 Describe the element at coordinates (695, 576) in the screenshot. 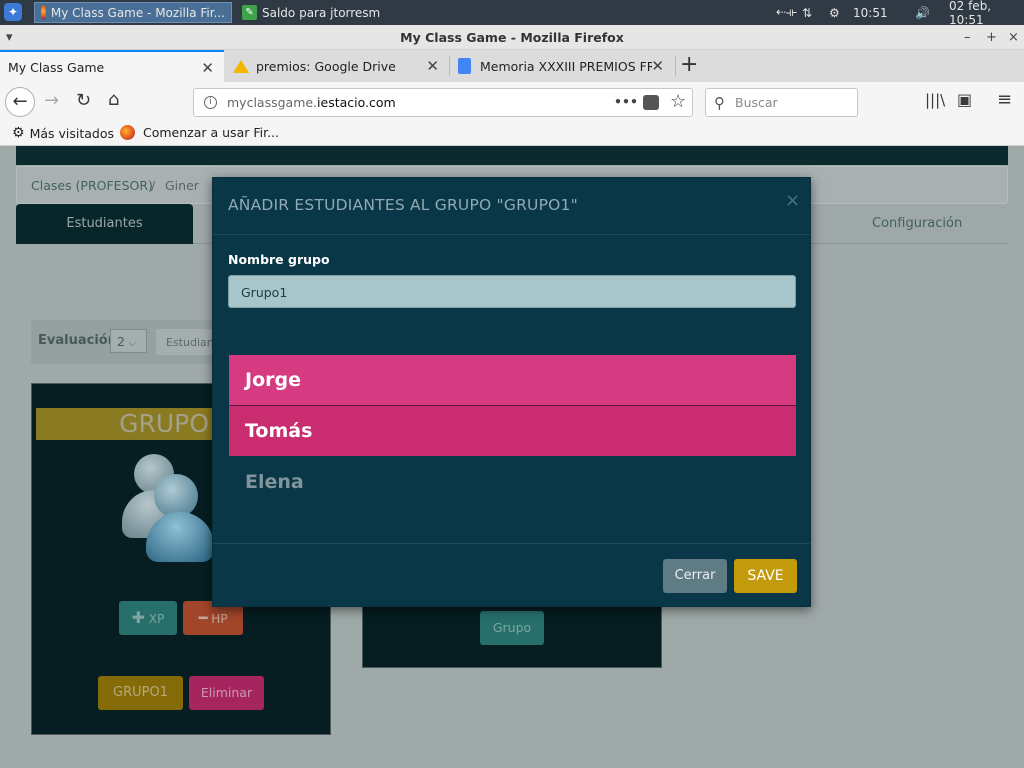

I see `cancel-button: Cerrar` at that location.